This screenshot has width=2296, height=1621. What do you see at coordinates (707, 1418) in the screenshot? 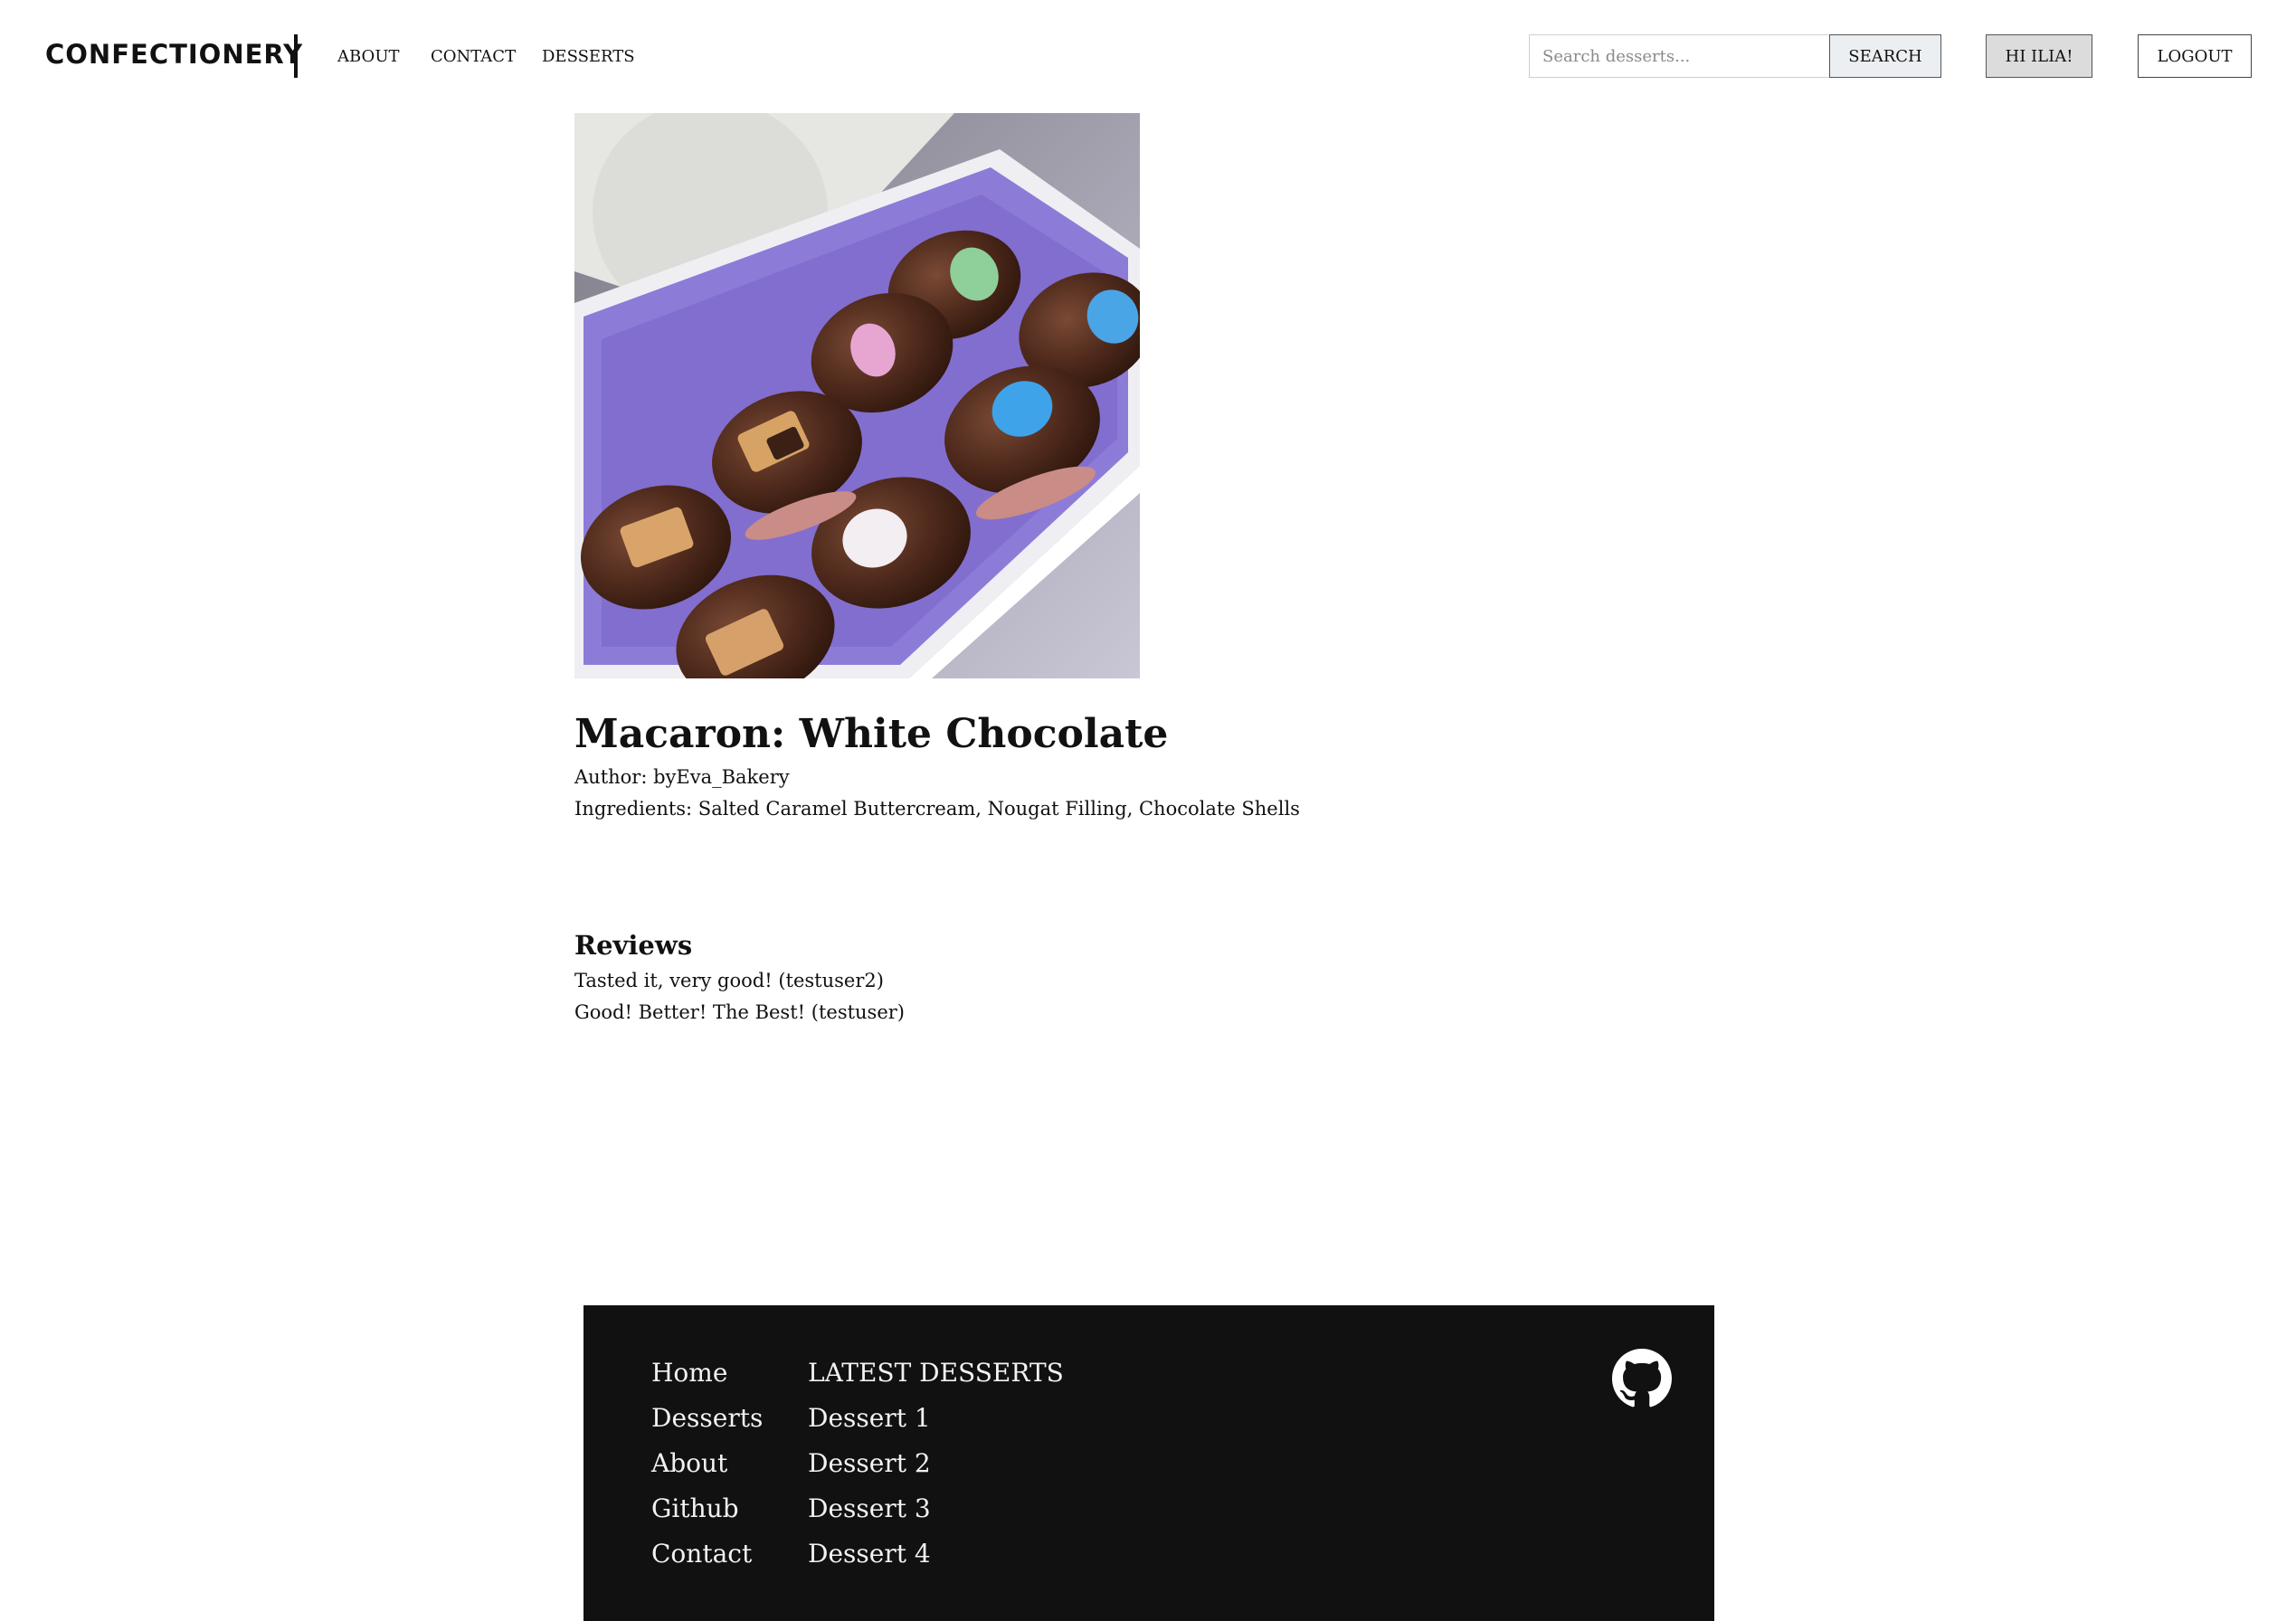
I see `footer-link-desserts: Desserts` at bounding box center [707, 1418].